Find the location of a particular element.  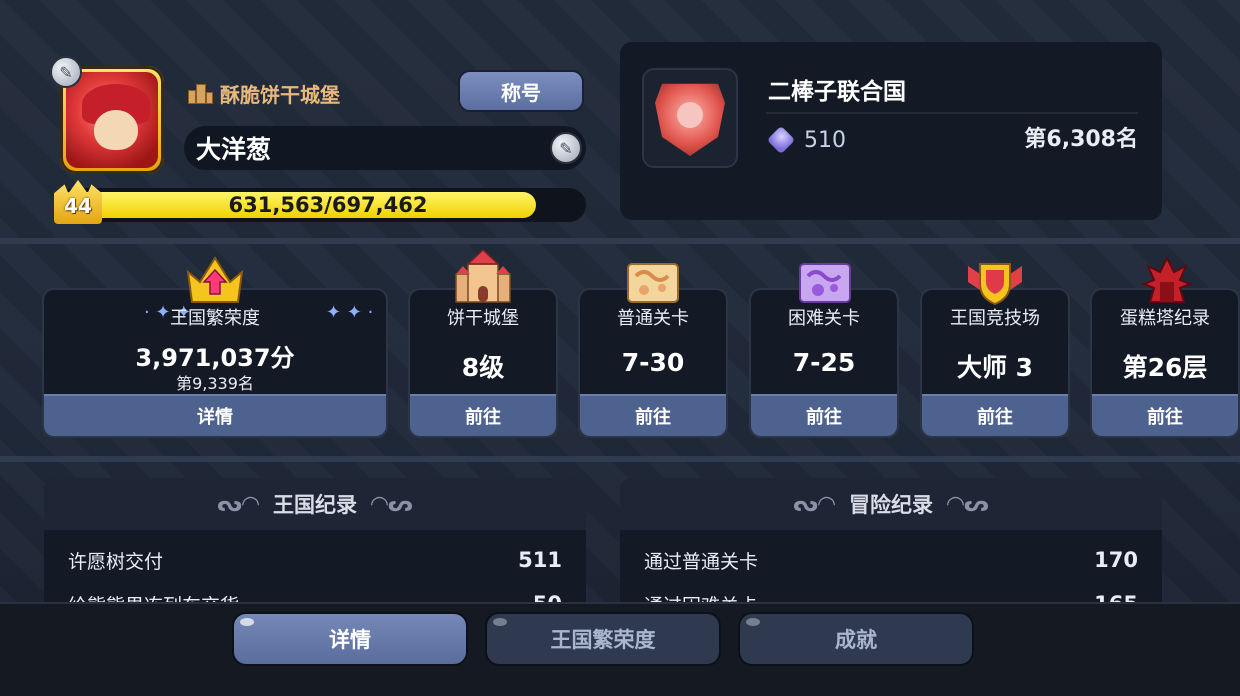

adventure-record-title: 冒险纪录 is located at coordinates (891, 505).